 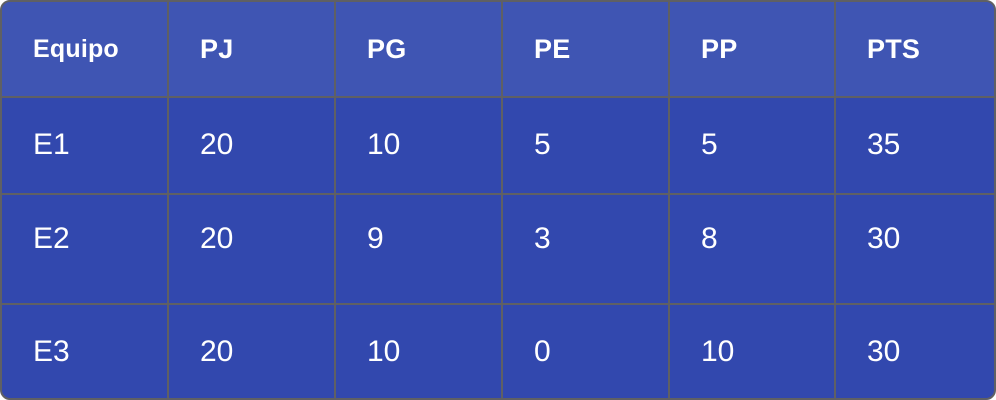 I want to click on cell-drawn: 3, so click(x=585, y=249).